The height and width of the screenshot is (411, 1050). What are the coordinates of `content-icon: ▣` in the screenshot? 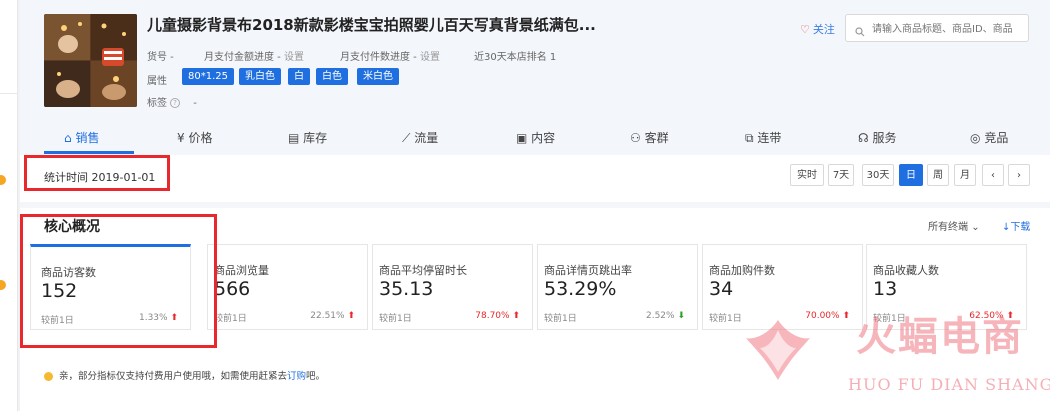 It's located at (522, 138).